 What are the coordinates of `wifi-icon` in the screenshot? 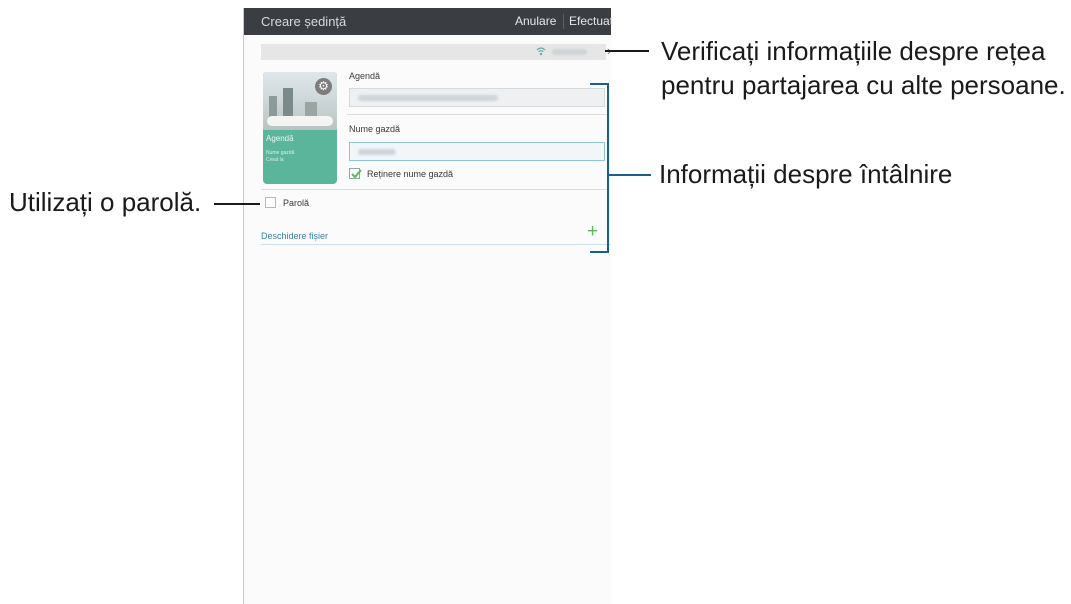 It's located at (541, 51).